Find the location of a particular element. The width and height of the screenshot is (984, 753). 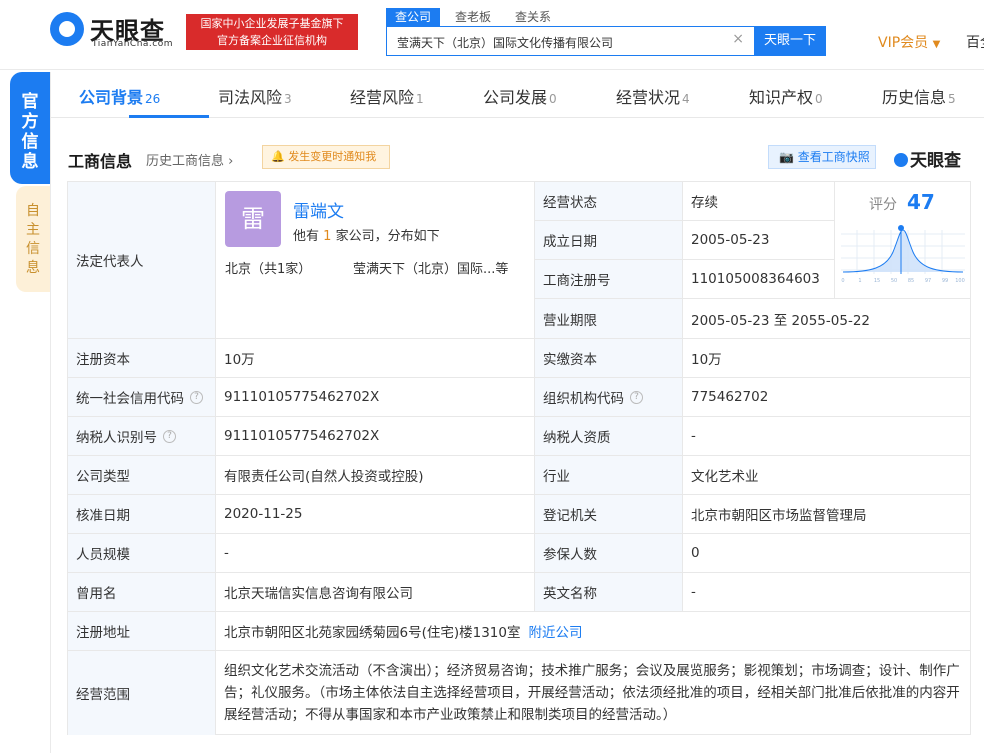

tax-id-value: 91110105775462702X is located at coordinates (375, 436).